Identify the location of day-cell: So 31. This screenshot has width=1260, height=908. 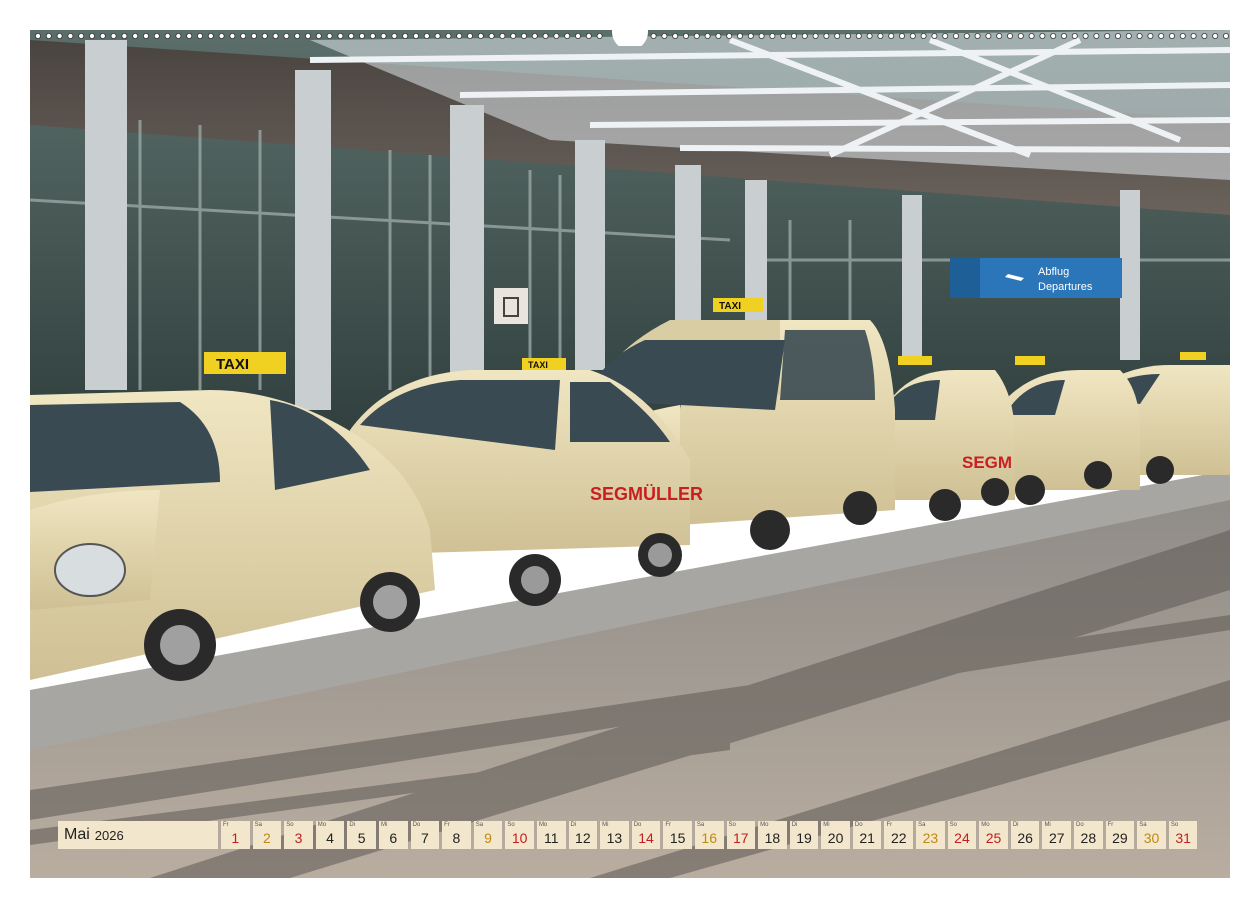
(1183, 835).